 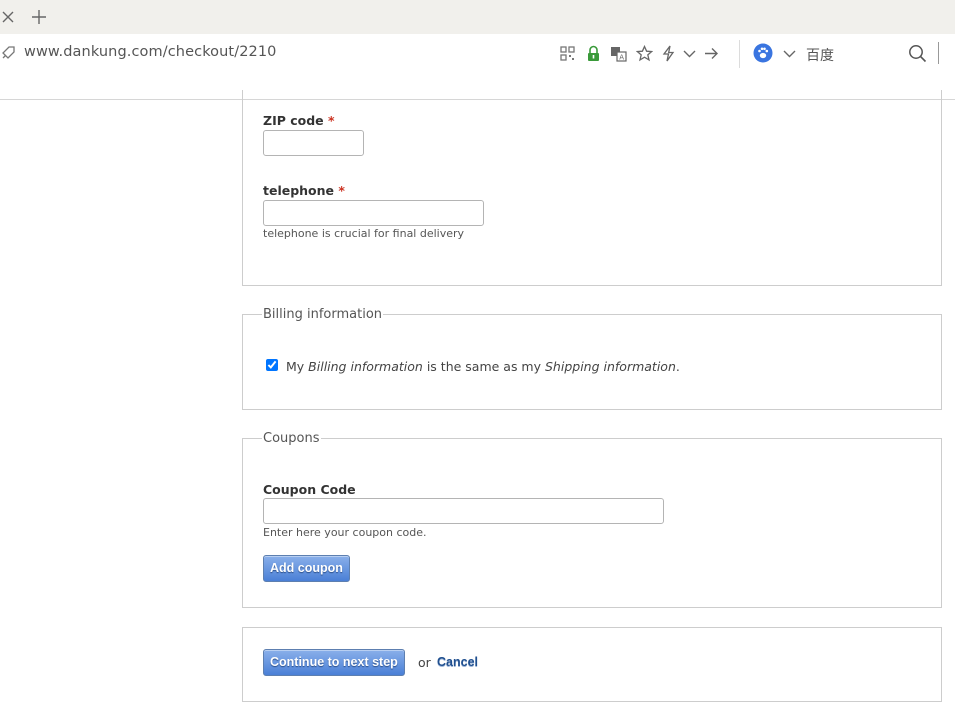 I want to click on same-as-shipping-checkbox, so click(x=272, y=365).